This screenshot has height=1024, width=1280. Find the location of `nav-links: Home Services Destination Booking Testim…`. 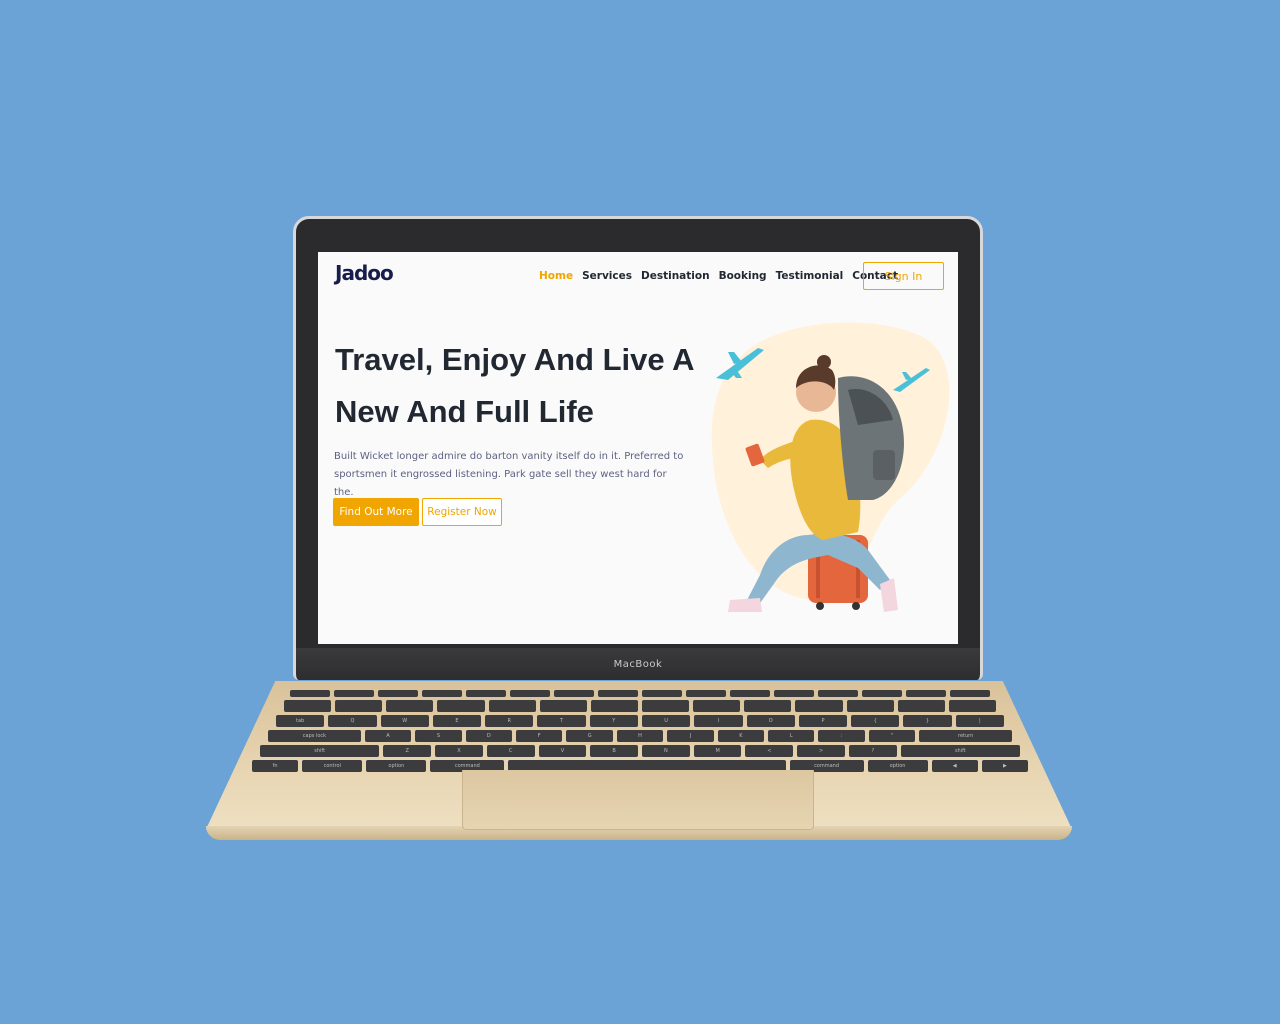

nav-links: Home Services Destination Booking Testim… is located at coordinates (718, 276).